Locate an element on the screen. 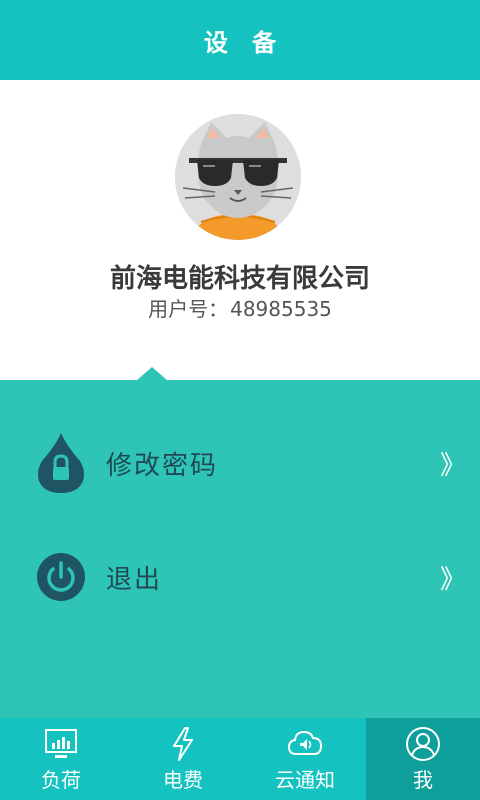  tab-electricity-fee: 电费 is located at coordinates (183, 759).